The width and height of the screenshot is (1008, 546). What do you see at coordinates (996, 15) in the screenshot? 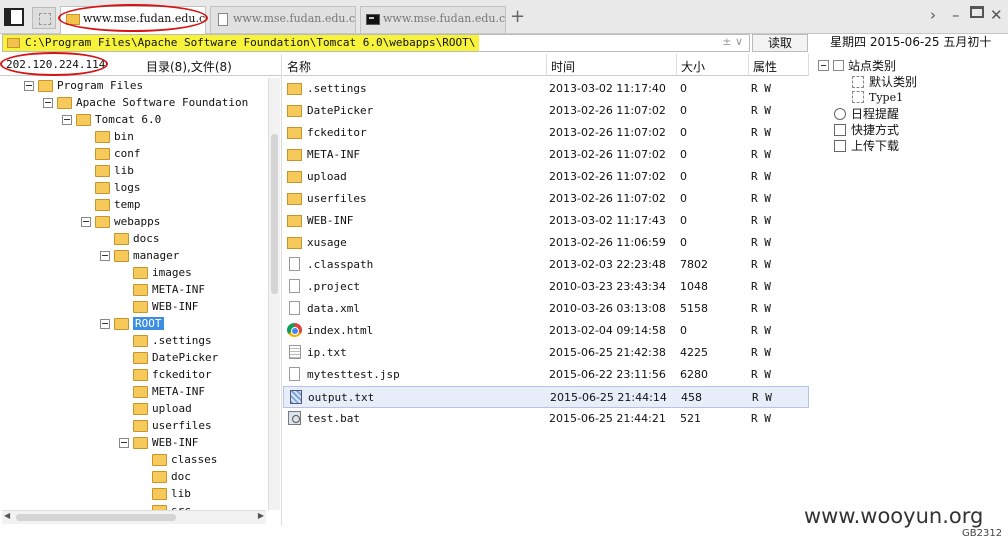
I see `close-button: ✕` at bounding box center [996, 15].